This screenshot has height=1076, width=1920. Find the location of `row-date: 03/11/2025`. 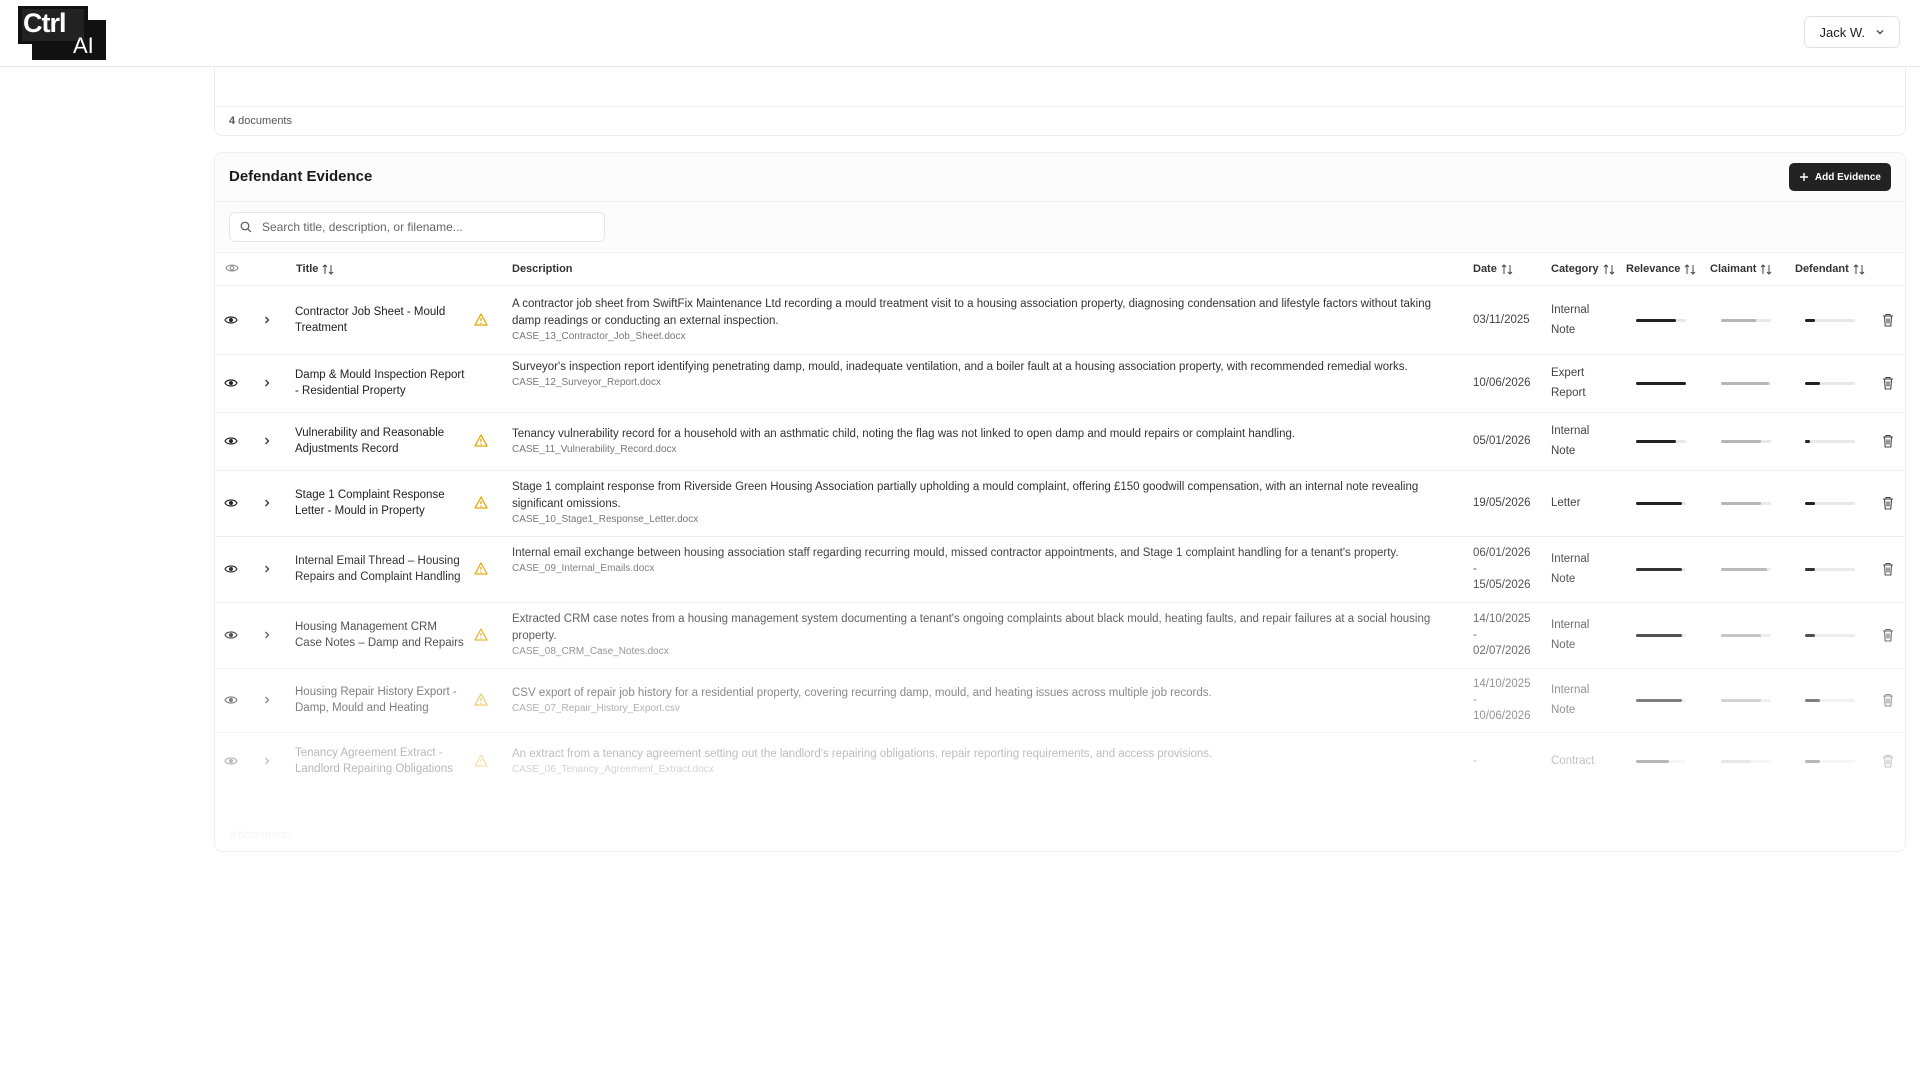

row-date: 03/11/2025 is located at coordinates (1504, 320).